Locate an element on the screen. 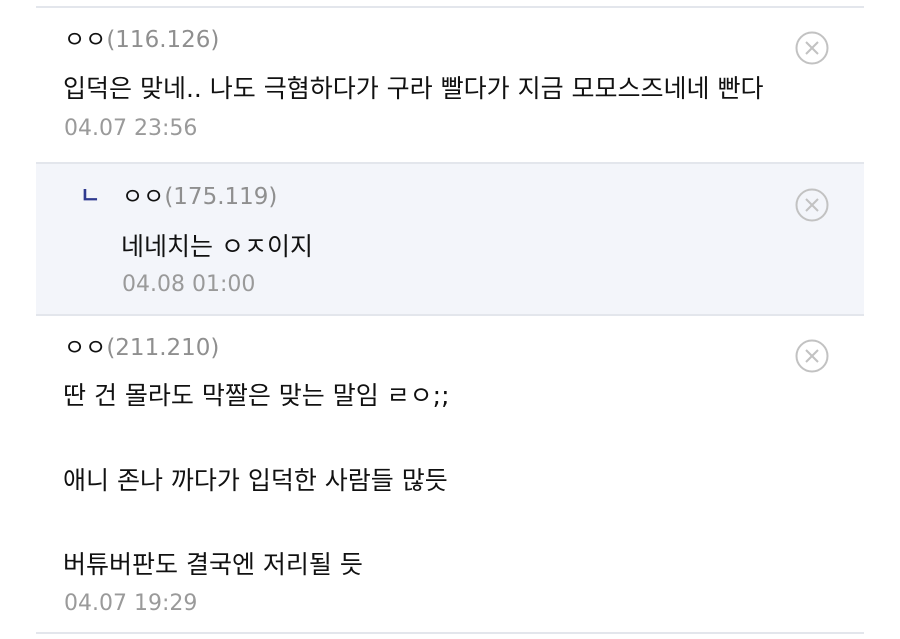 The image size is (900, 639). comment-timestamp: 04.07 19:29 is located at coordinates (131, 603).